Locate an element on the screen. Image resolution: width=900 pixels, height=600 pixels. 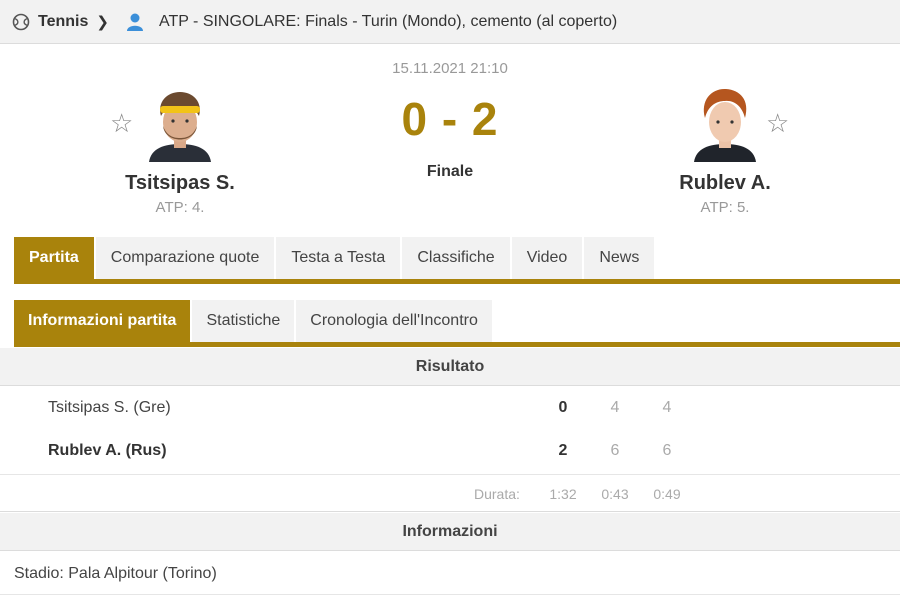
tab-testa-a-testa: Testa a Testa is located at coordinates (338, 258).